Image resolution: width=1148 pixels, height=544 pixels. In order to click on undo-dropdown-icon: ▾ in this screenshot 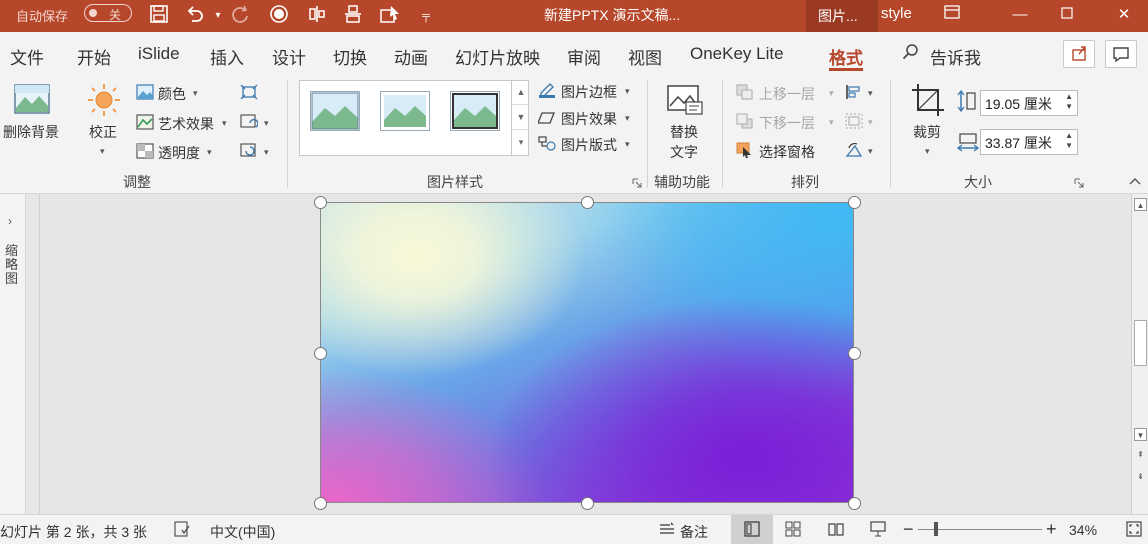, I will do `click(218, 16)`.